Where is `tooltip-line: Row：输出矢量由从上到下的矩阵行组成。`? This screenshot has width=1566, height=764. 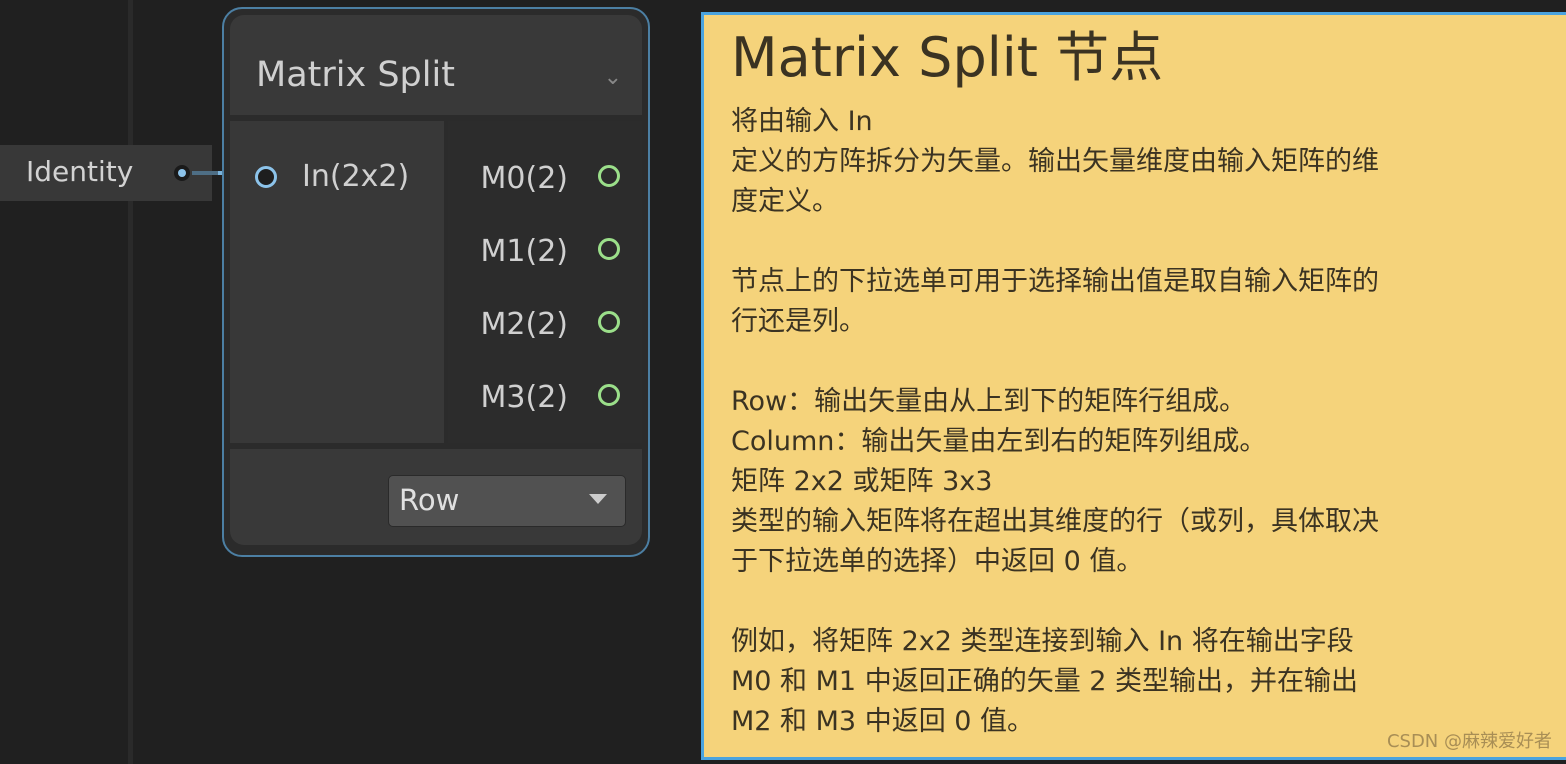
tooltip-line: Row：输出矢量由从上到下的矩阵行组成。 is located at coordinates (989, 401).